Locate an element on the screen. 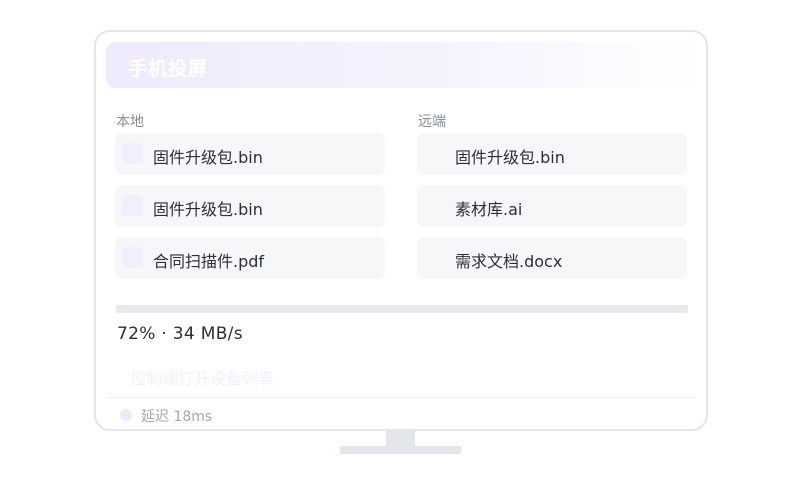 The image size is (800, 500). remote-column-label: 远端 is located at coordinates (432, 122).